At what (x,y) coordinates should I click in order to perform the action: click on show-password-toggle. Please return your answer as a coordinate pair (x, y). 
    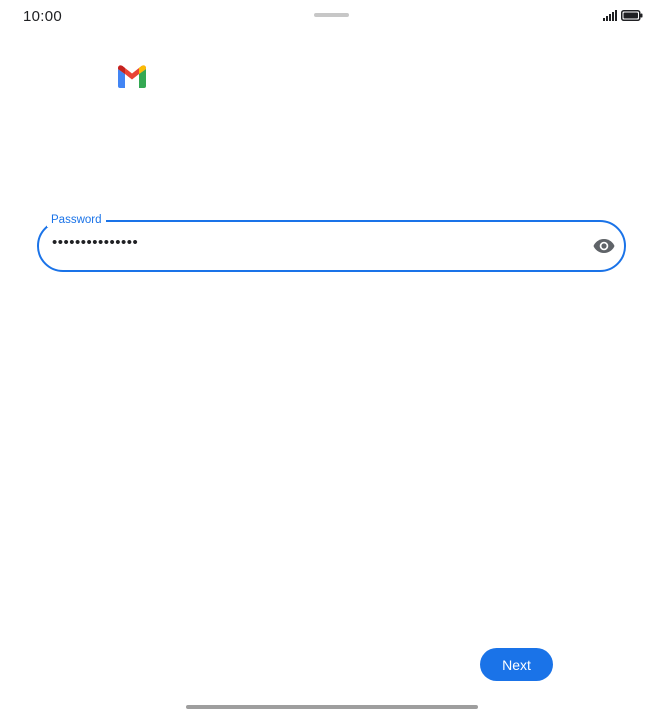
    Looking at the image, I should click on (604, 246).